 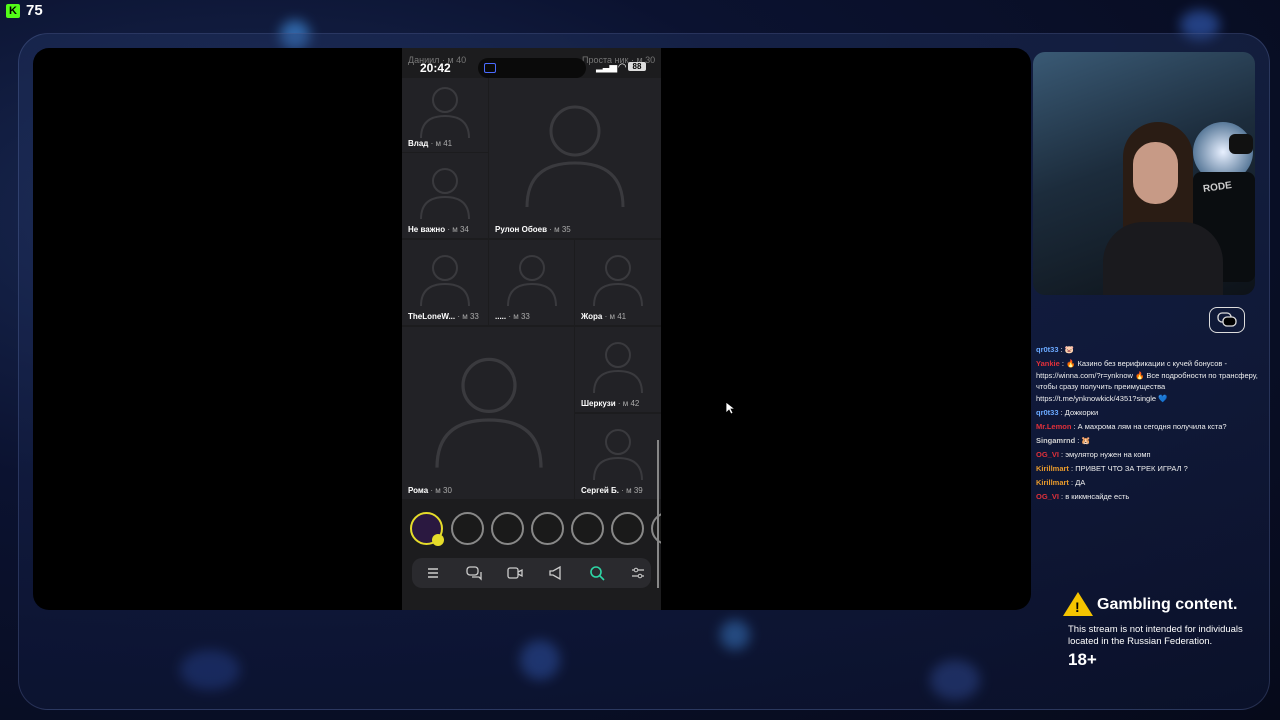 I want to click on profile-tile: Рулон Обоев · м 35, so click(x=575, y=158).